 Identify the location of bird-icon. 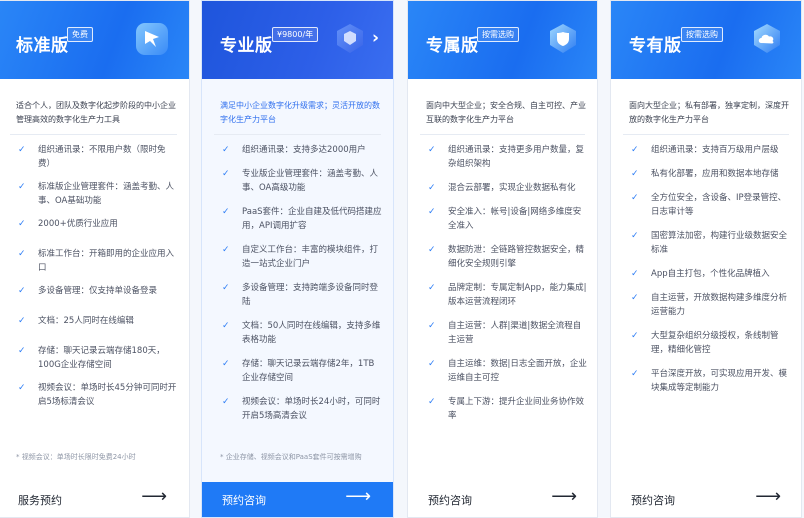
(152, 39).